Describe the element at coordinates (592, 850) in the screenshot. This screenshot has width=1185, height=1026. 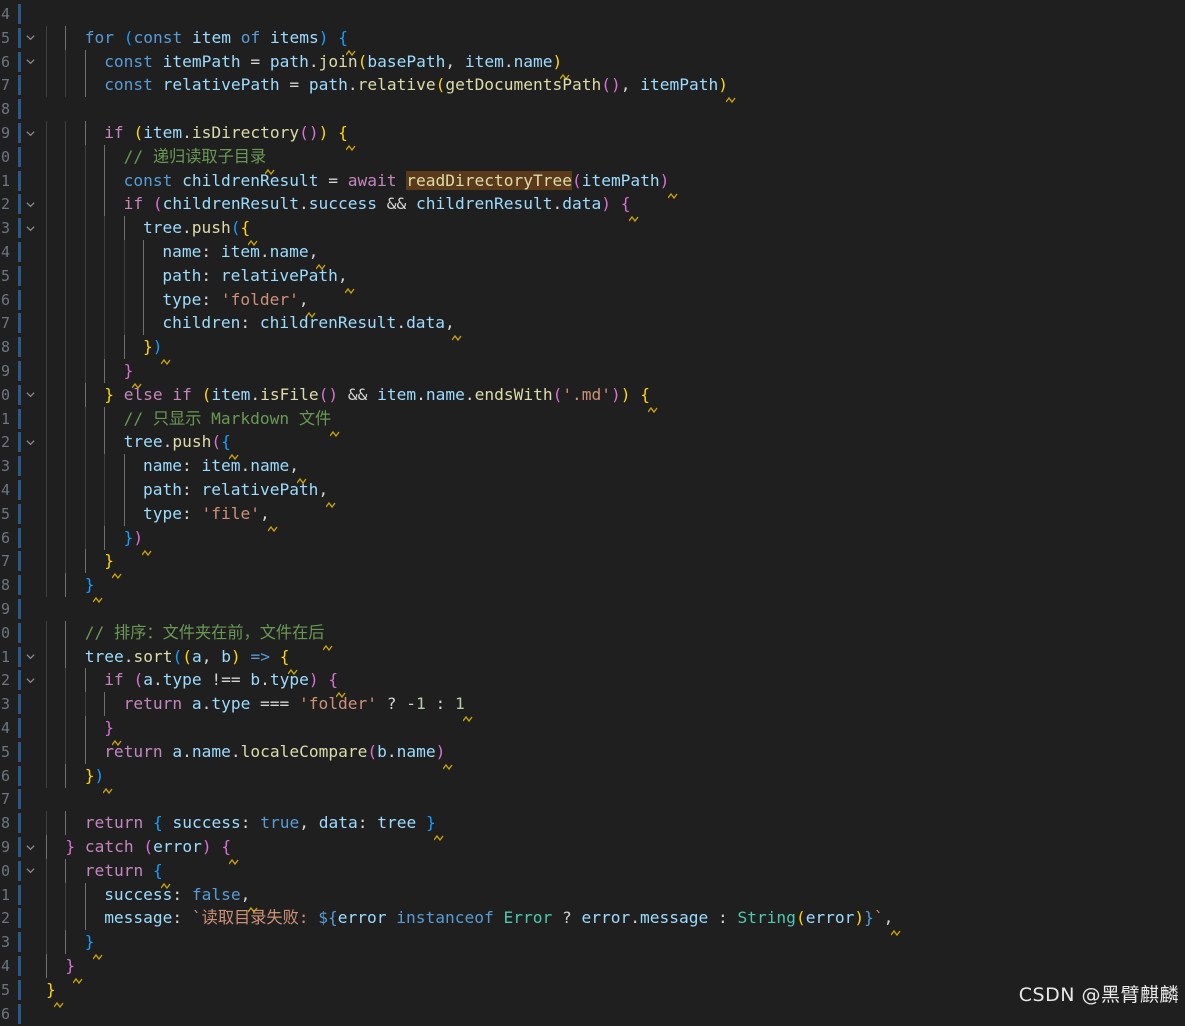
I see `code-line: 9} catch (error) {` at that location.